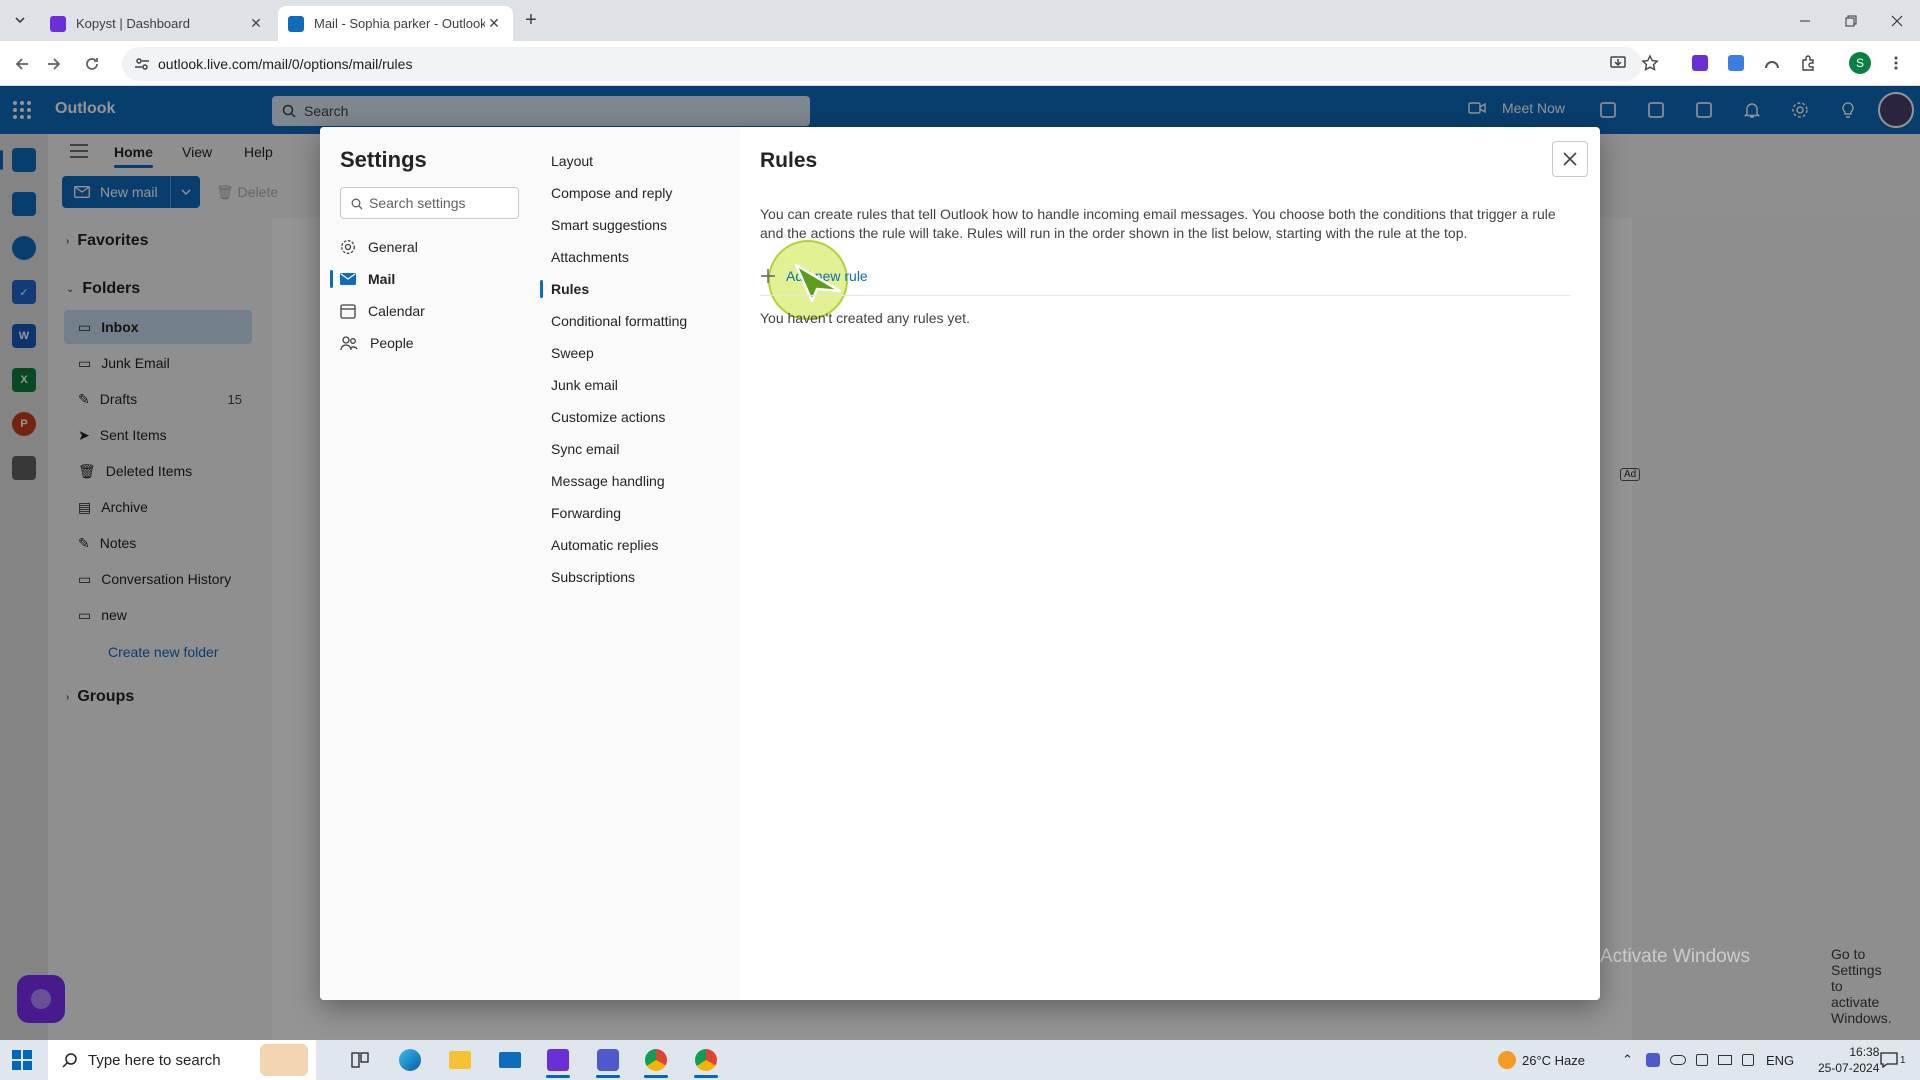  What do you see at coordinates (586, 513) in the screenshot?
I see `settings-forwarding: Forwarding` at bounding box center [586, 513].